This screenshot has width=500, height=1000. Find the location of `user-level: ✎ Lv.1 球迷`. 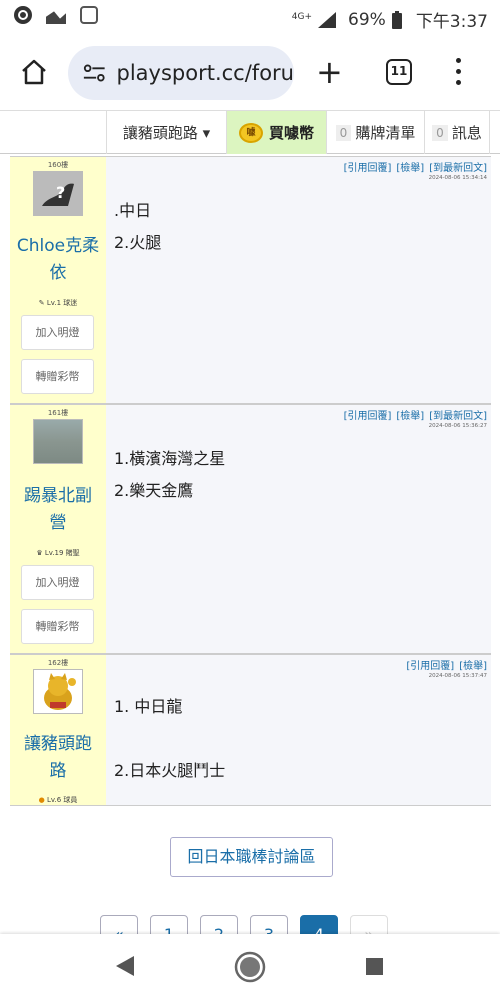

user-level: ✎ Lv.1 球迷 is located at coordinates (58, 303).